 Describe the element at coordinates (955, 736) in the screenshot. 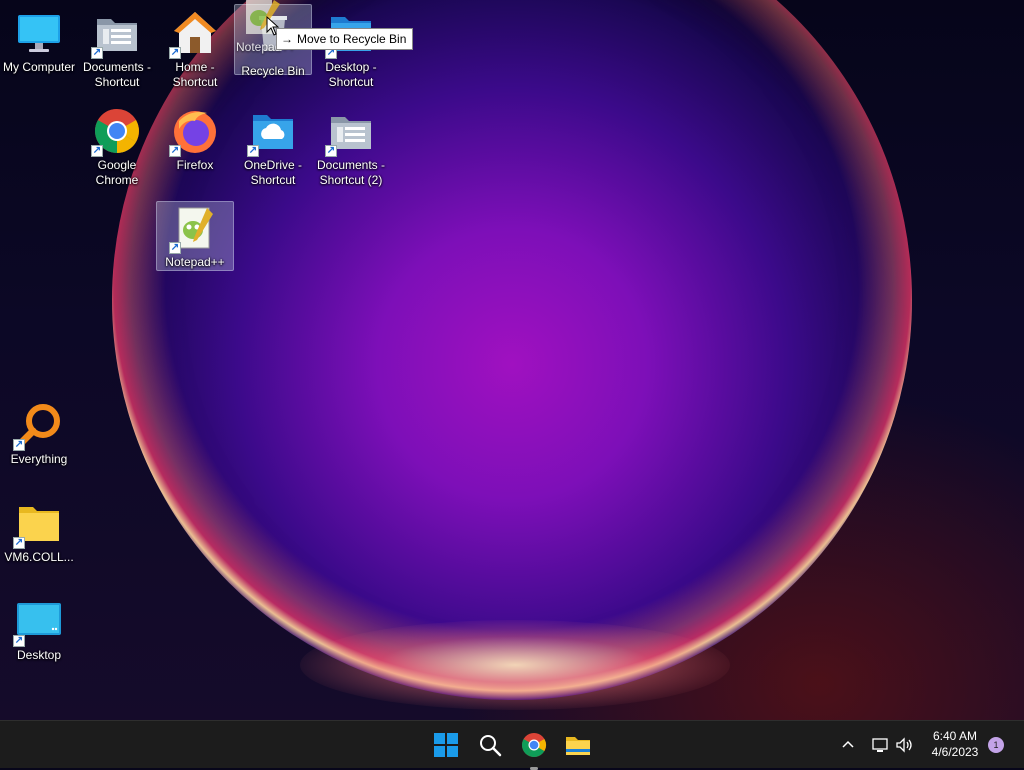

I see `clock-time: 6:40 AM` at that location.